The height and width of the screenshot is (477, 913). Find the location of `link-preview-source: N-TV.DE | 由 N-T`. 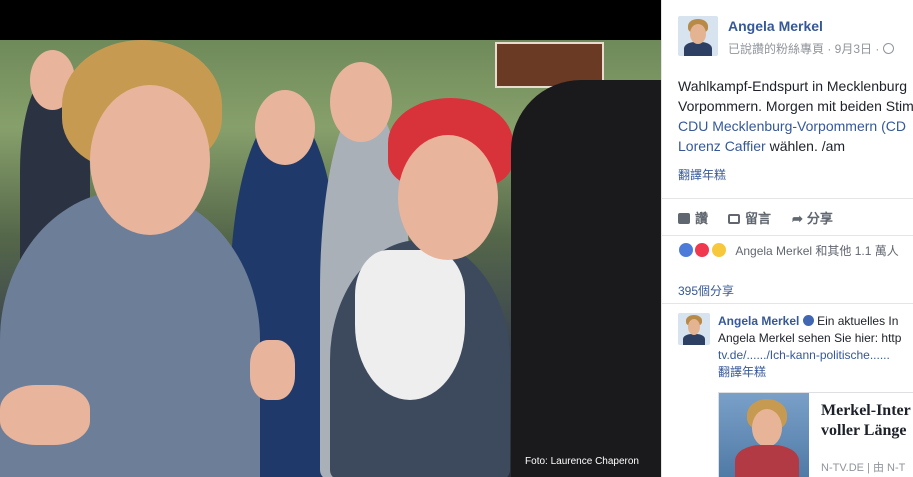

link-preview-source: N-TV.DE | 由 N-T is located at coordinates (863, 468).